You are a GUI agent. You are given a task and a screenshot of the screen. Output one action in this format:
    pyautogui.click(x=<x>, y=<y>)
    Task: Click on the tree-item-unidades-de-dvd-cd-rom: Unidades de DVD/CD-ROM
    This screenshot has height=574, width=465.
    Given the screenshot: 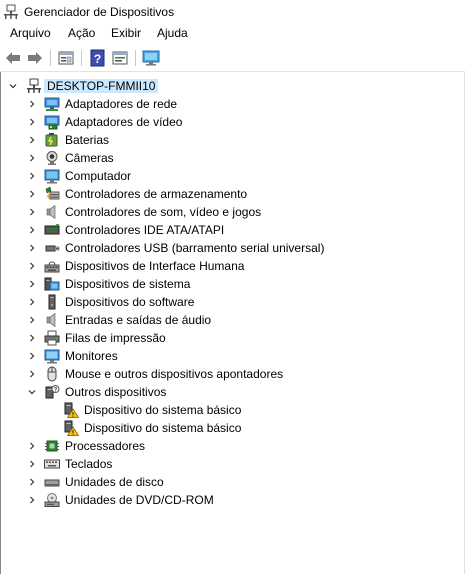 What is the action you would take?
    pyautogui.click(x=232, y=500)
    